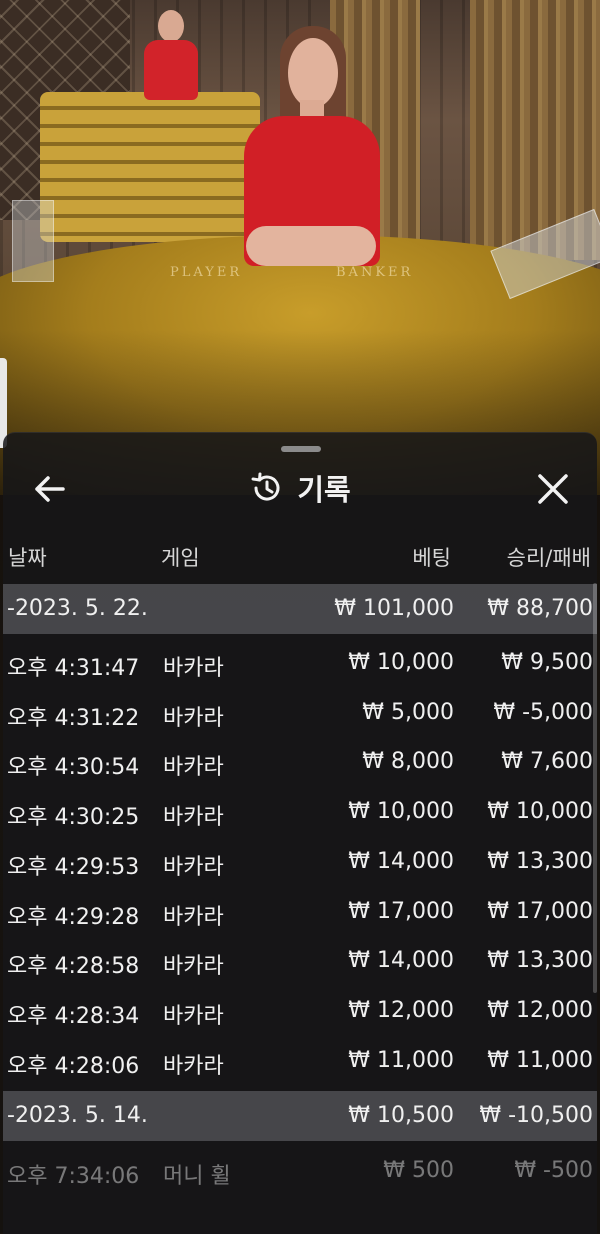  I want to click on history-row: 오후 4:28:58 바카라 ₩ 14,000 ₩ 13,300, so click(300, 961).